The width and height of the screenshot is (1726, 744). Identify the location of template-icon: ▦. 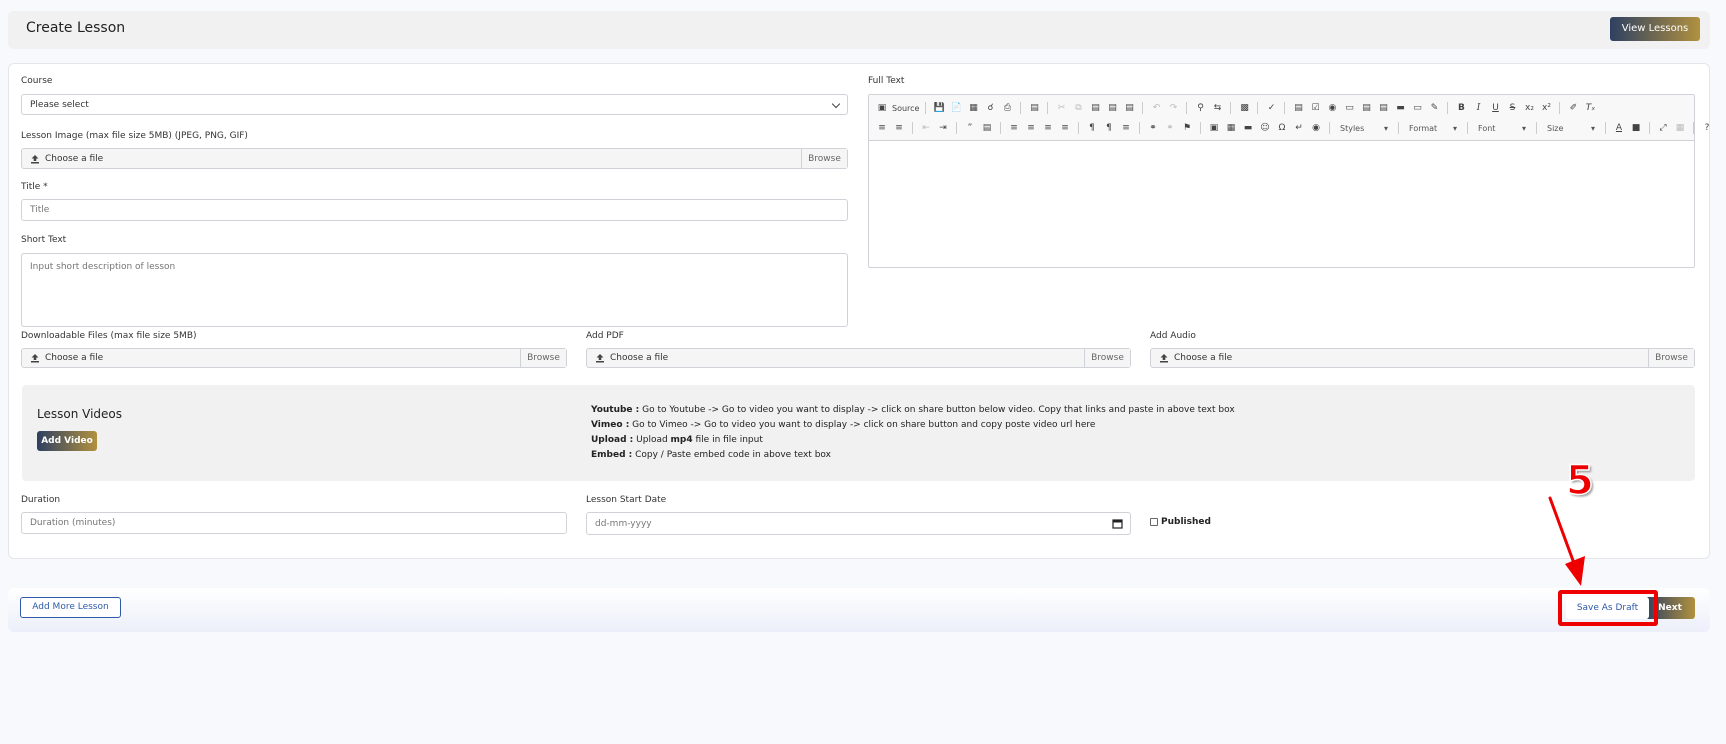
(973, 108).